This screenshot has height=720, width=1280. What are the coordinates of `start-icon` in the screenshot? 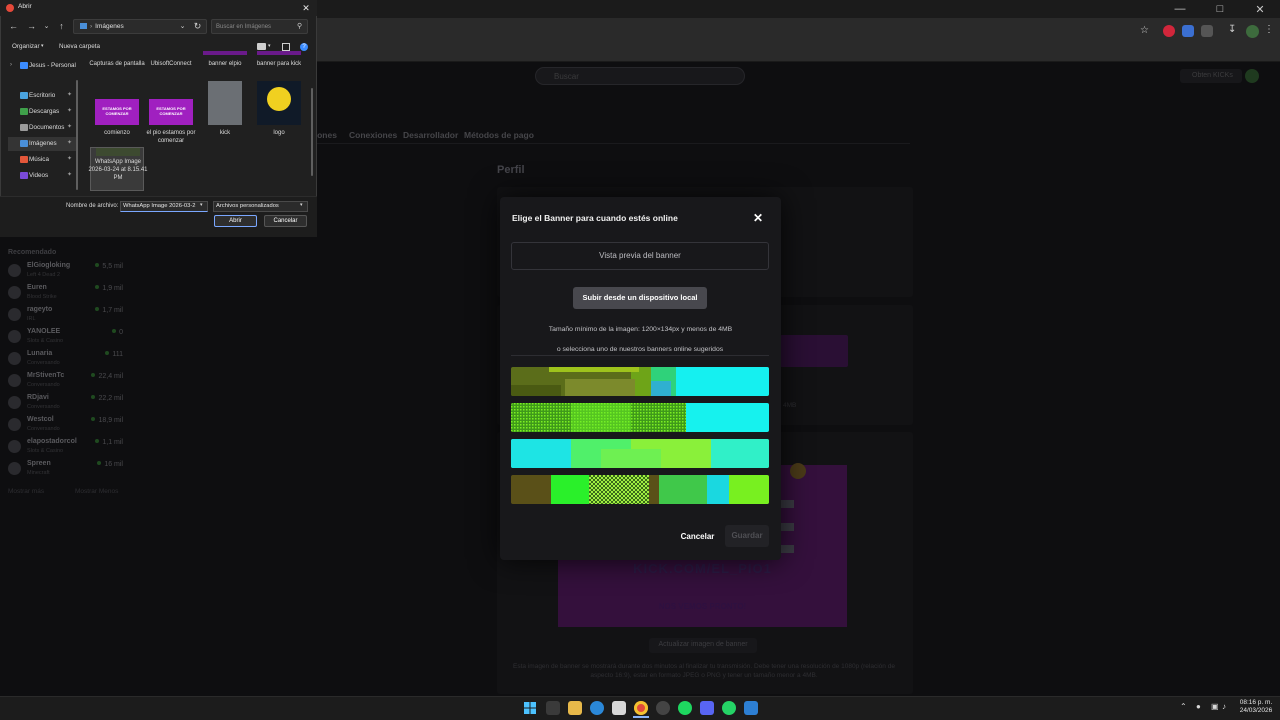 It's located at (530, 708).